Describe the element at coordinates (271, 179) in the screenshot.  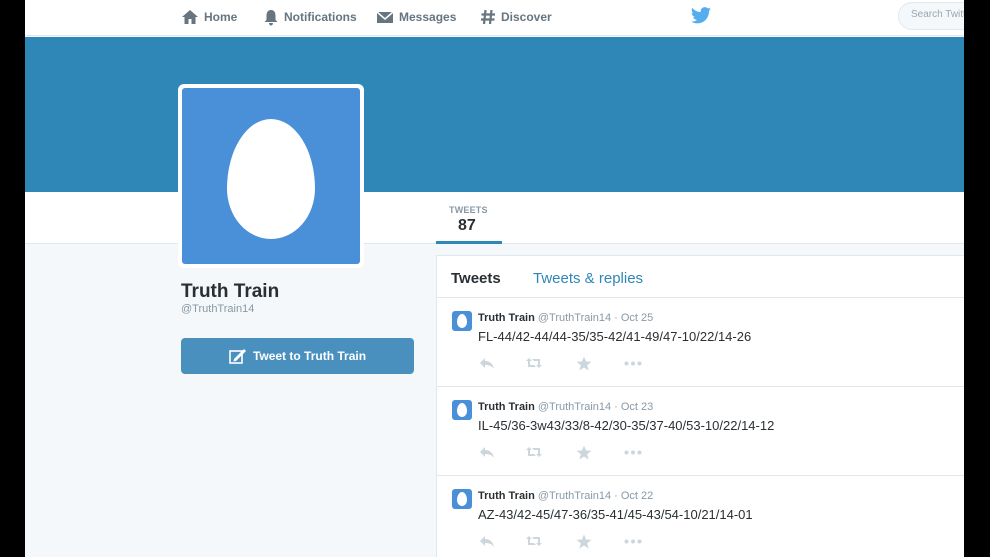
I see `egg-avatar-icon` at that location.